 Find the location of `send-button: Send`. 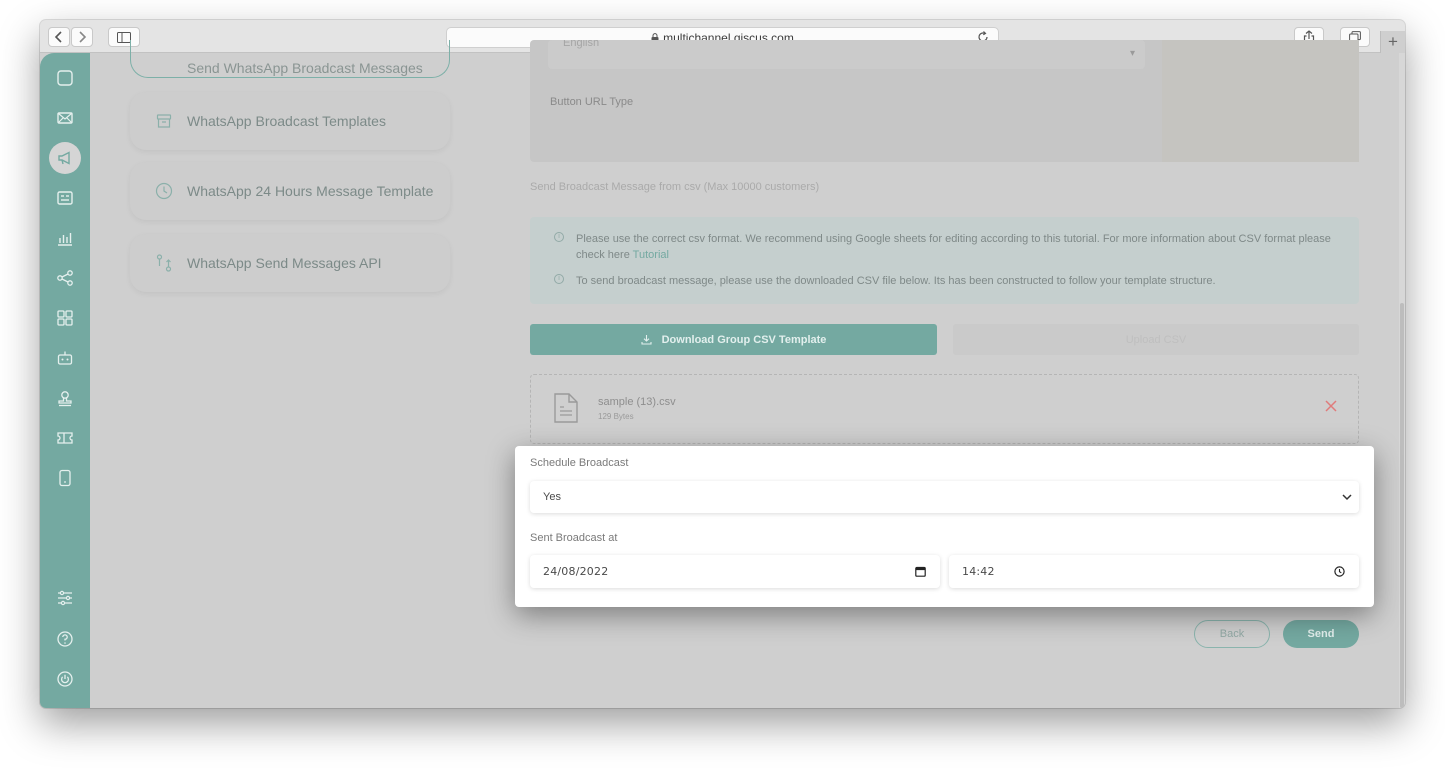

send-button: Send is located at coordinates (1321, 634).